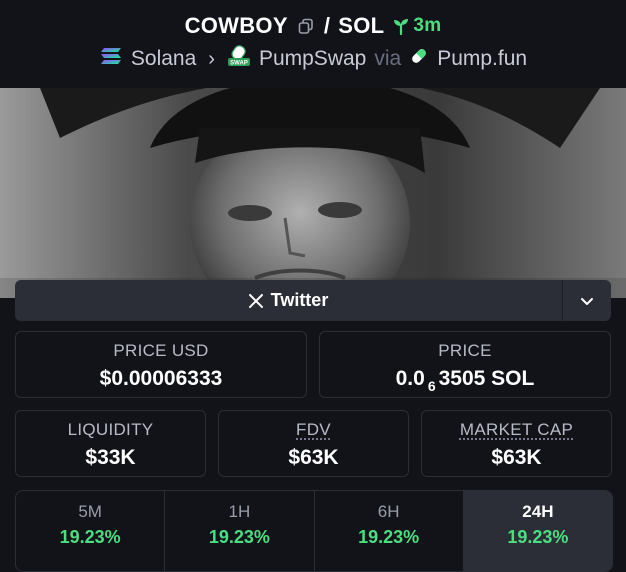  Describe the element at coordinates (236, 25) in the screenshot. I see `token-symbol: COWBOY` at that location.